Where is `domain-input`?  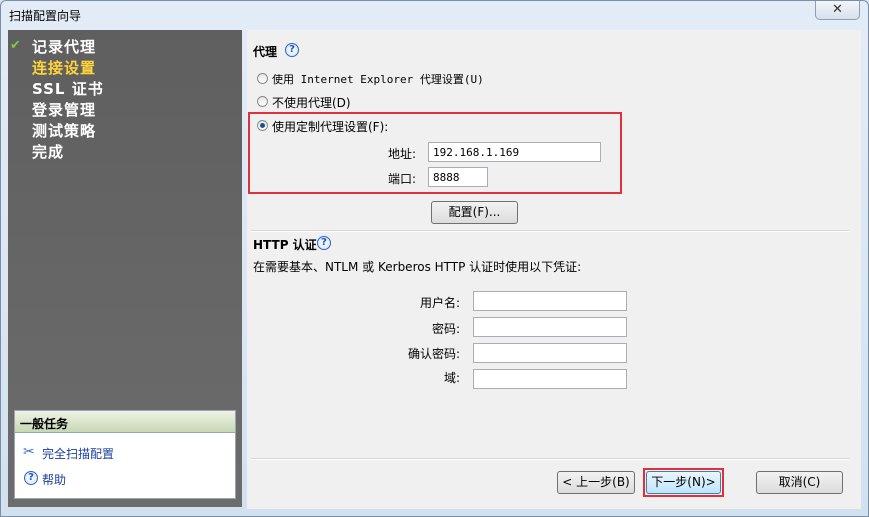 domain-input is located at coordinates (550, 379).